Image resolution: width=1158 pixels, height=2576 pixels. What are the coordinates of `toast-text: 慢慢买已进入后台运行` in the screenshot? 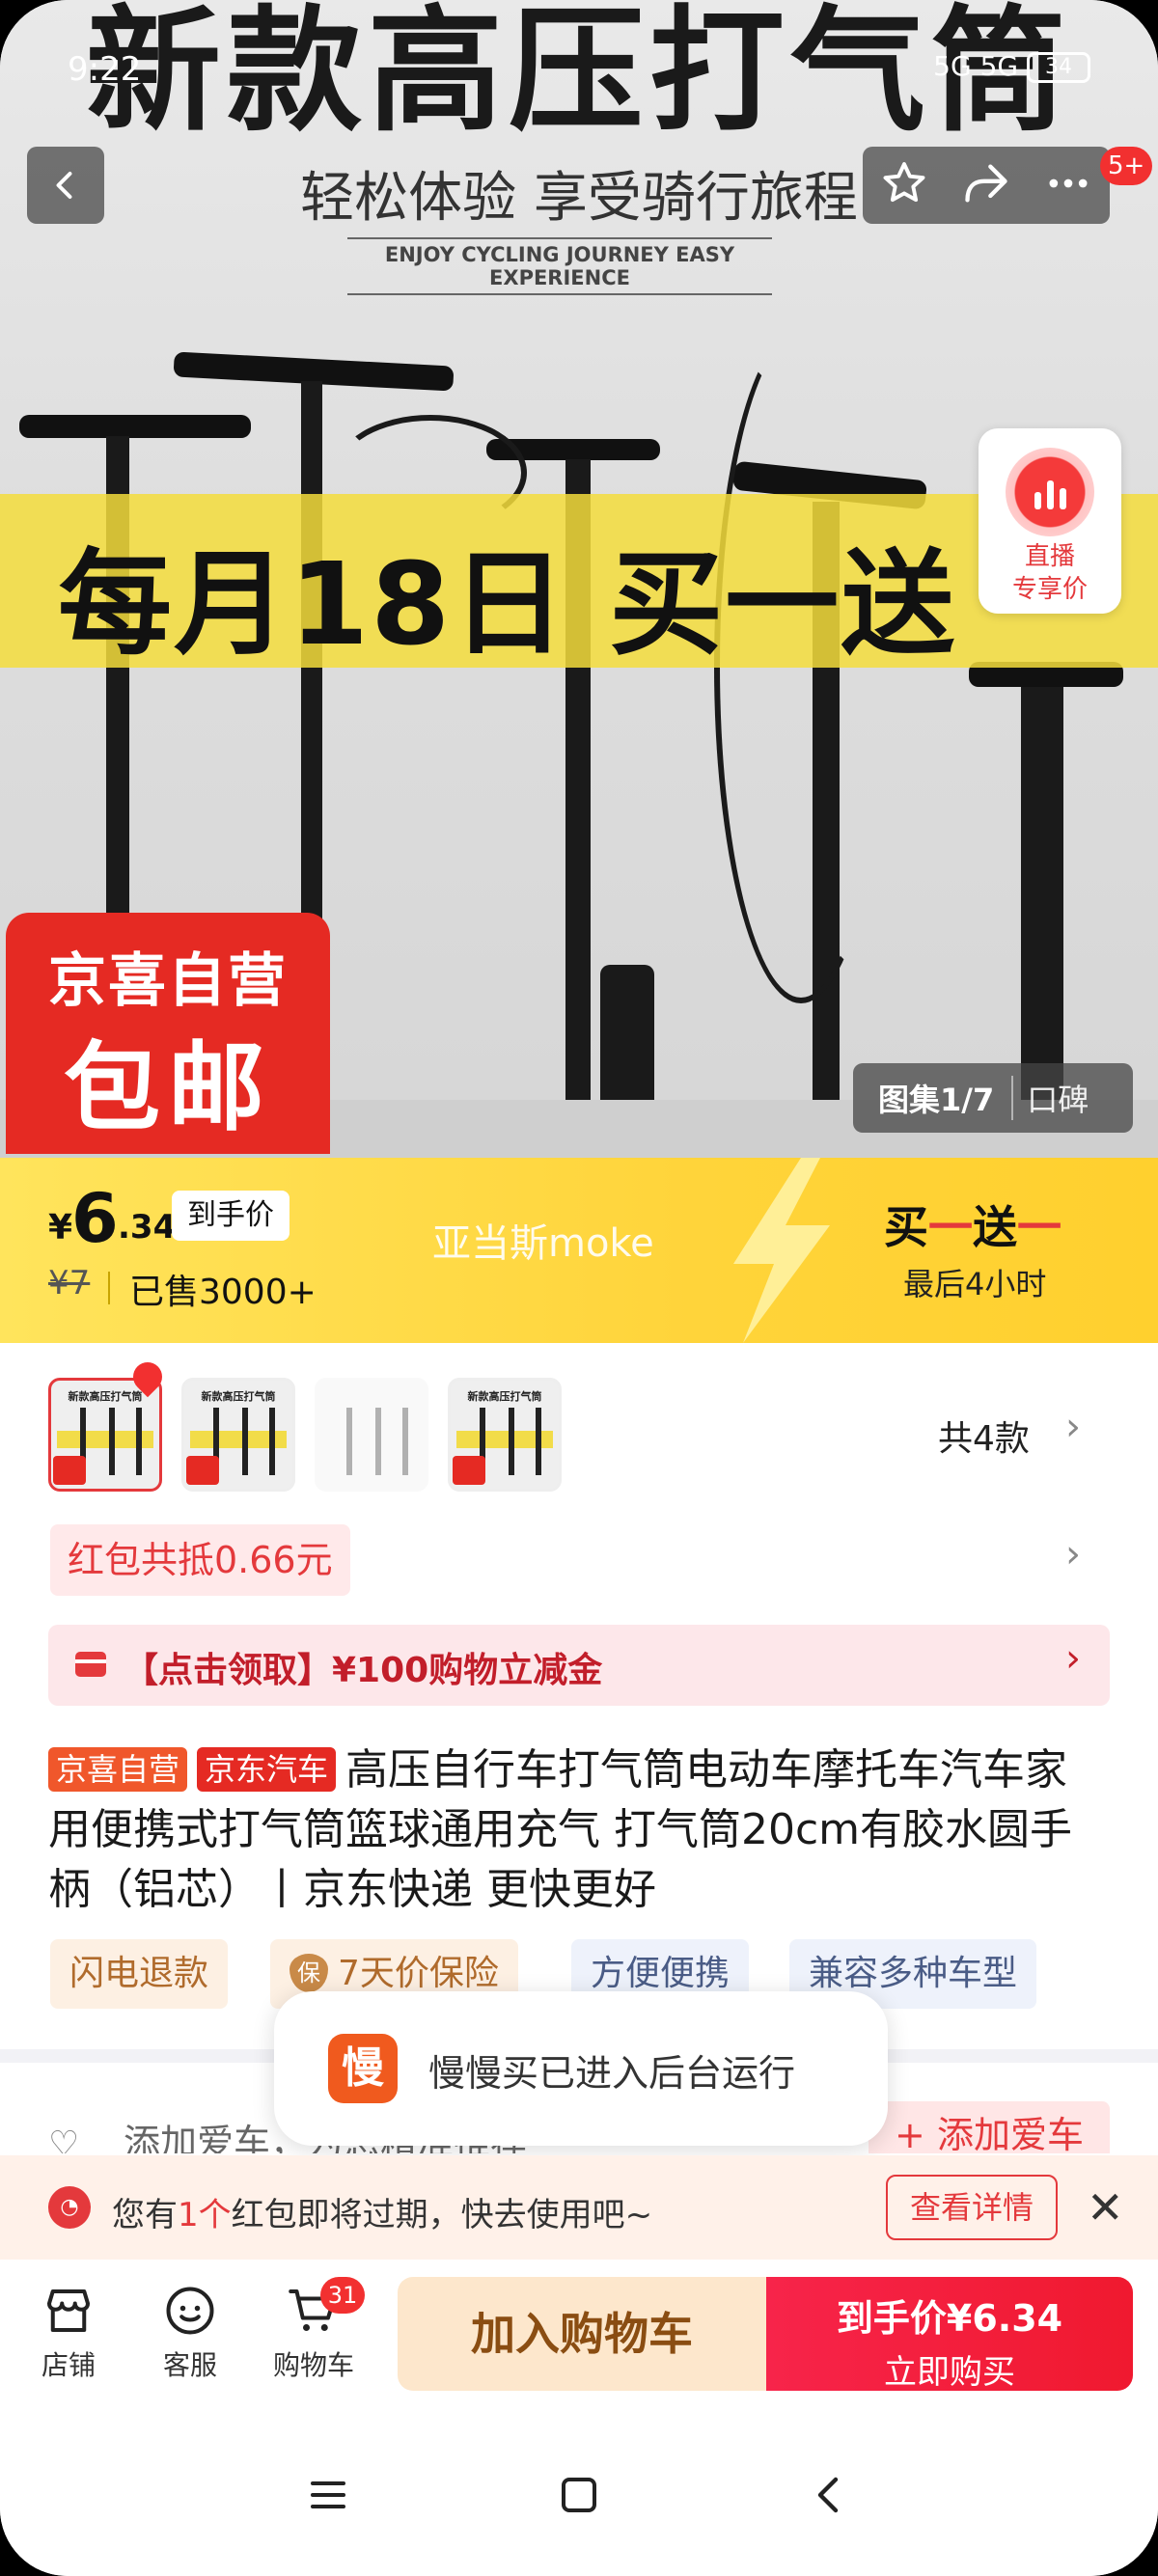 It's located at (612, 2073).